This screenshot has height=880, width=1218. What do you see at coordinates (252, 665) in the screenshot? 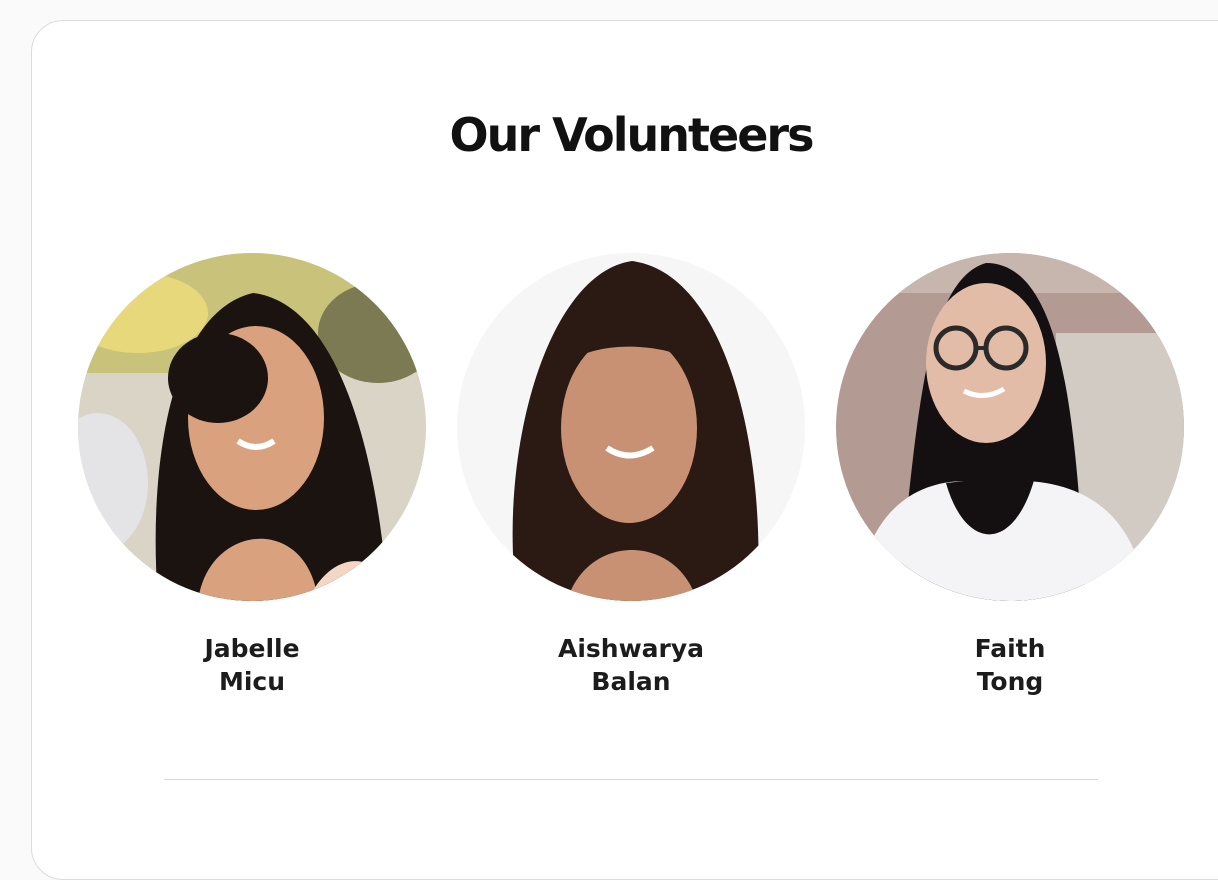
I see `volunteer-name: Jabelle Micu` at bounding box center [252, 665].